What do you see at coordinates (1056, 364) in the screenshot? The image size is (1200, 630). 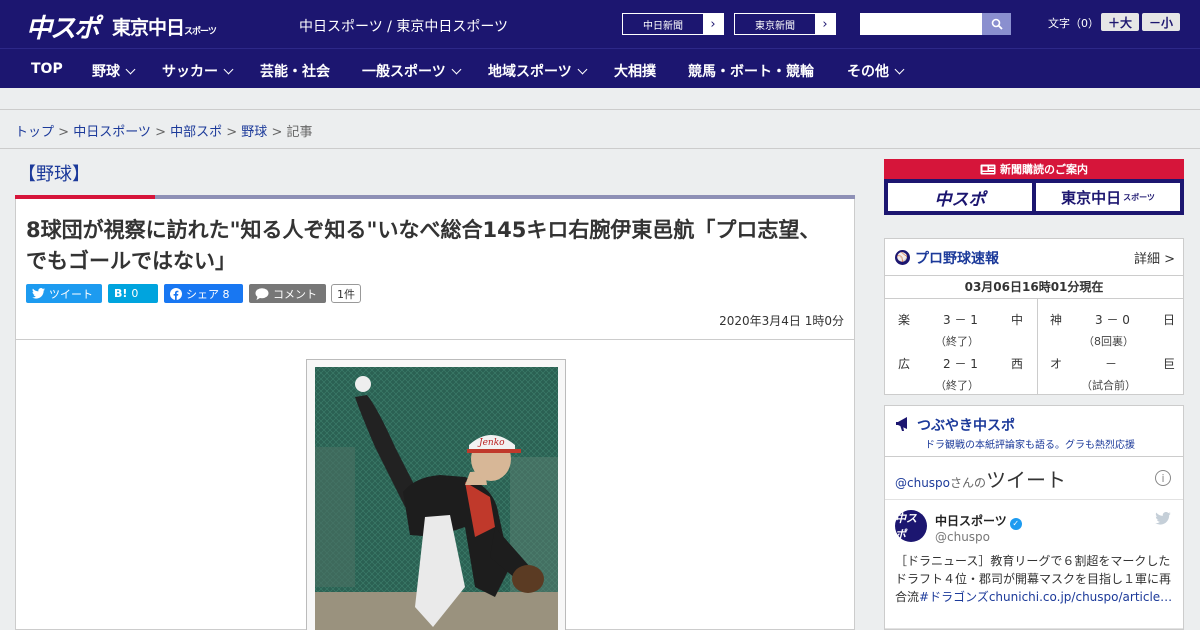 I see `game-4-home: オ` at bounding box center [1056, 364].